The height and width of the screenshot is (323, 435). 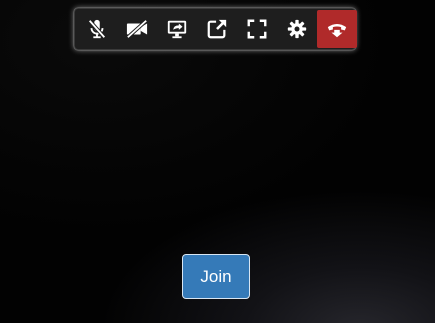 I want to click on call-toolbar, so click(x=215, y=29).